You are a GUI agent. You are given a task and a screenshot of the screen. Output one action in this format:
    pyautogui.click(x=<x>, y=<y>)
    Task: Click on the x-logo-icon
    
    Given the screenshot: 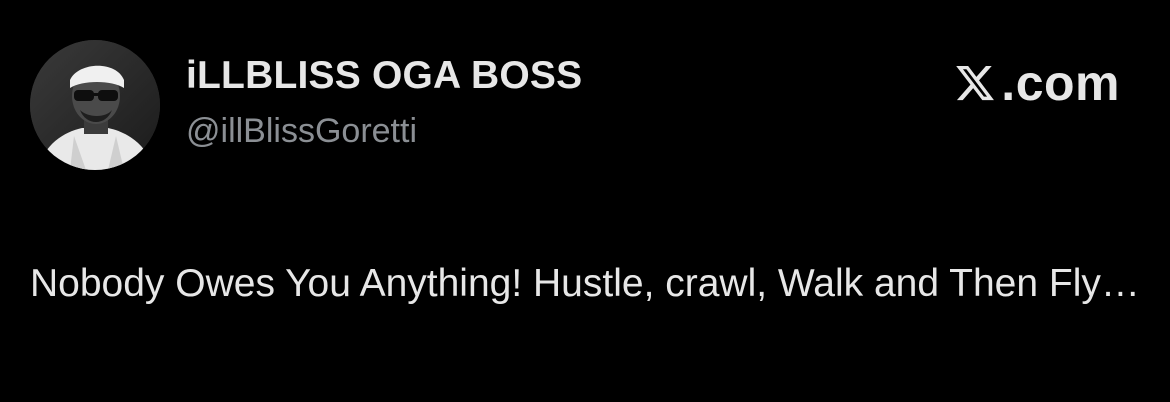 What is the action you would take?
    pyautogui.click(x=975, y=83)
    